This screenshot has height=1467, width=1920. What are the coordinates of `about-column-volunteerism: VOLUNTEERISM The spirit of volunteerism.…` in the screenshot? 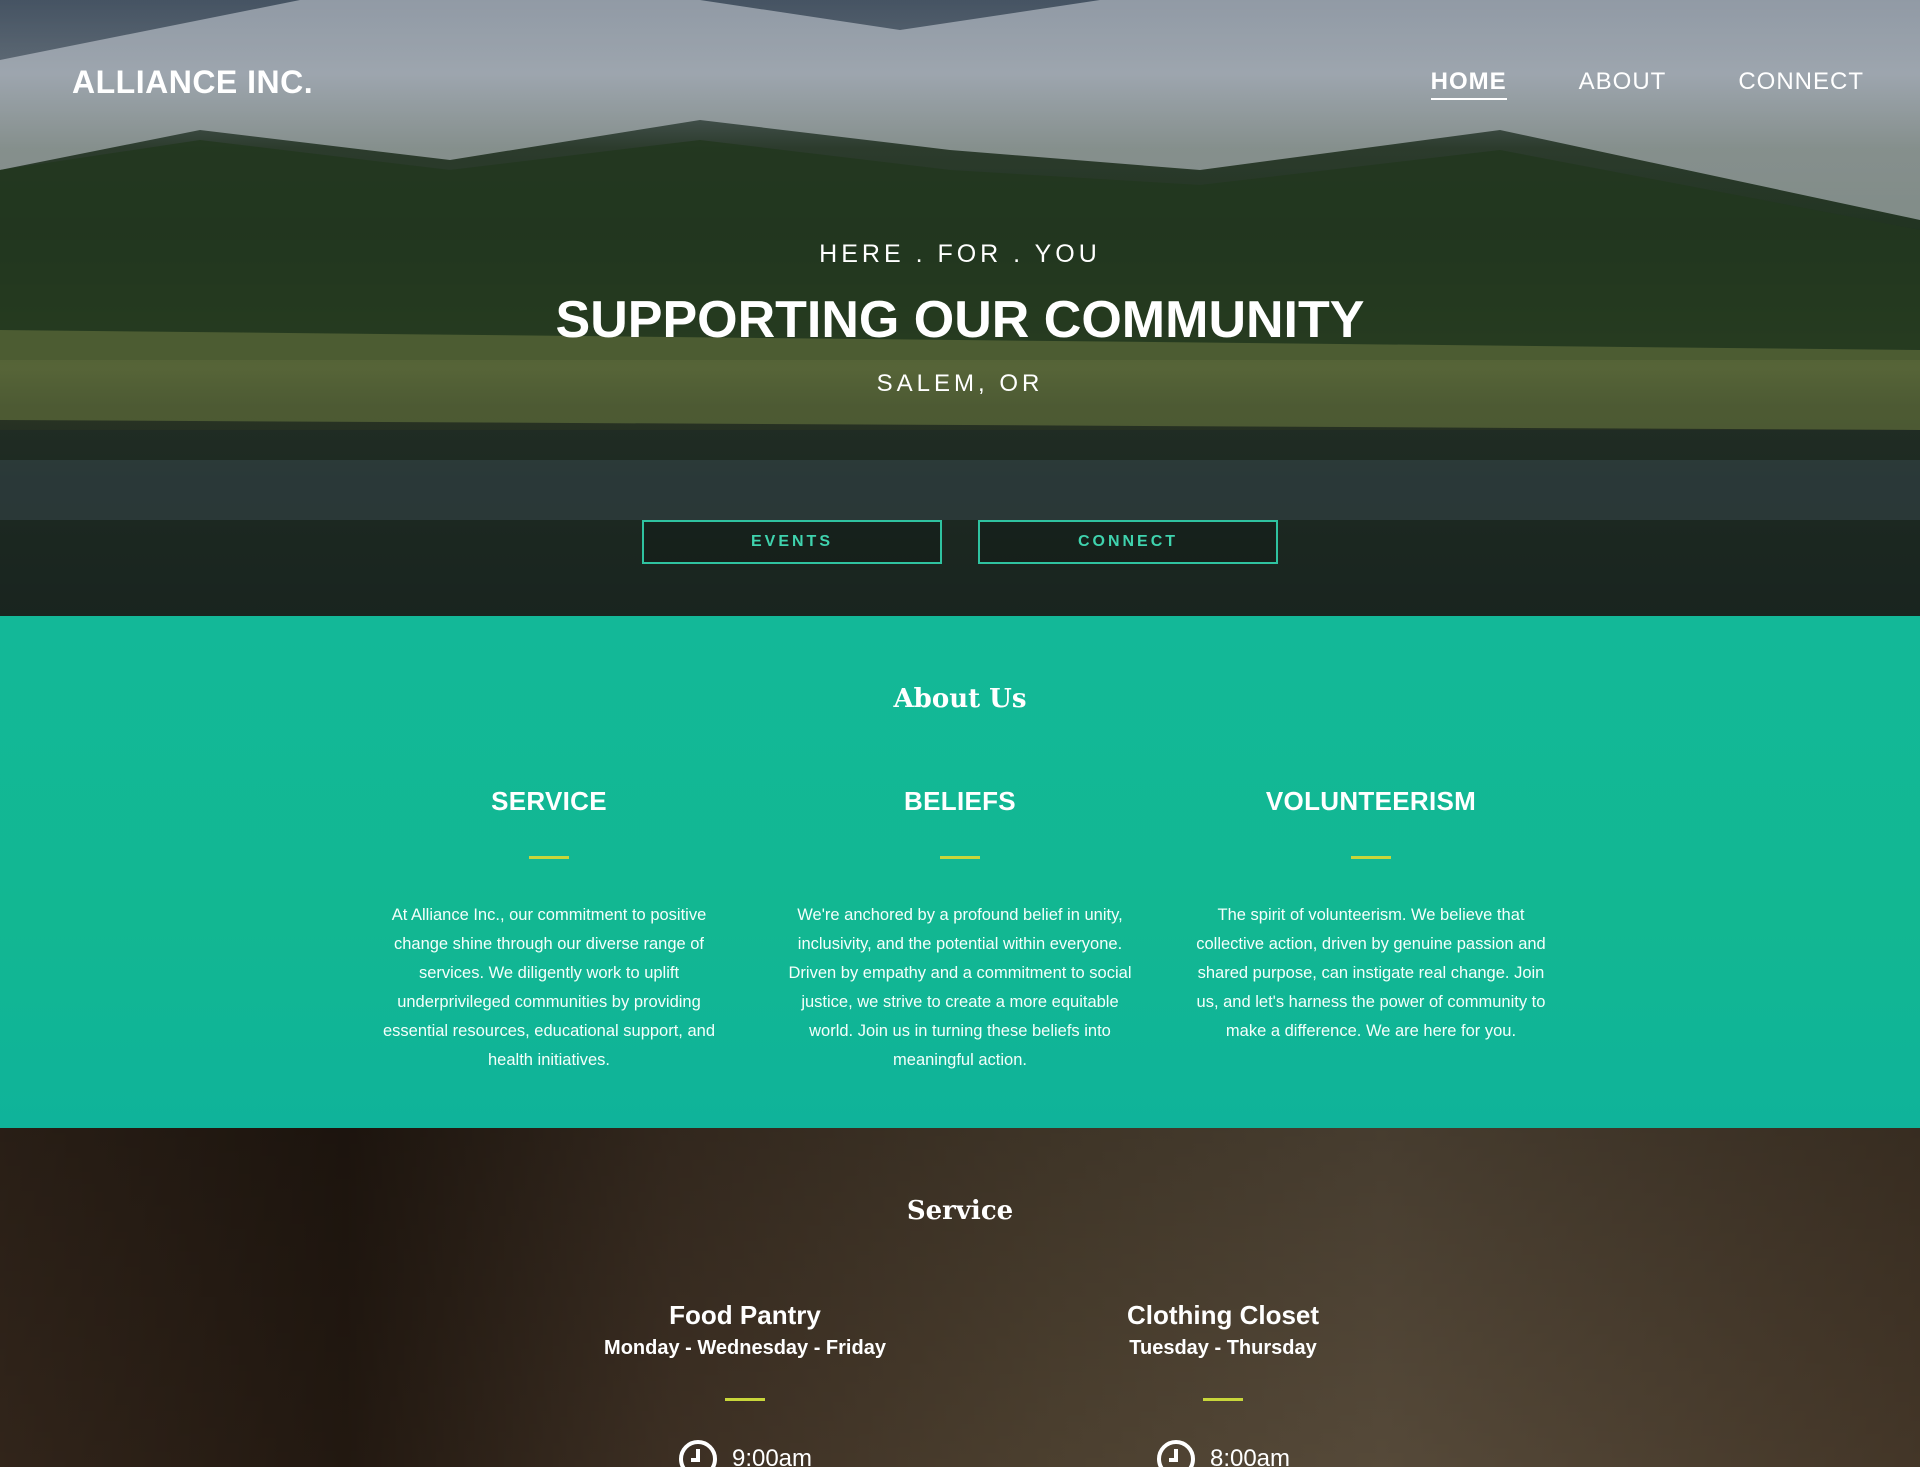 It's located at (1371, 916).